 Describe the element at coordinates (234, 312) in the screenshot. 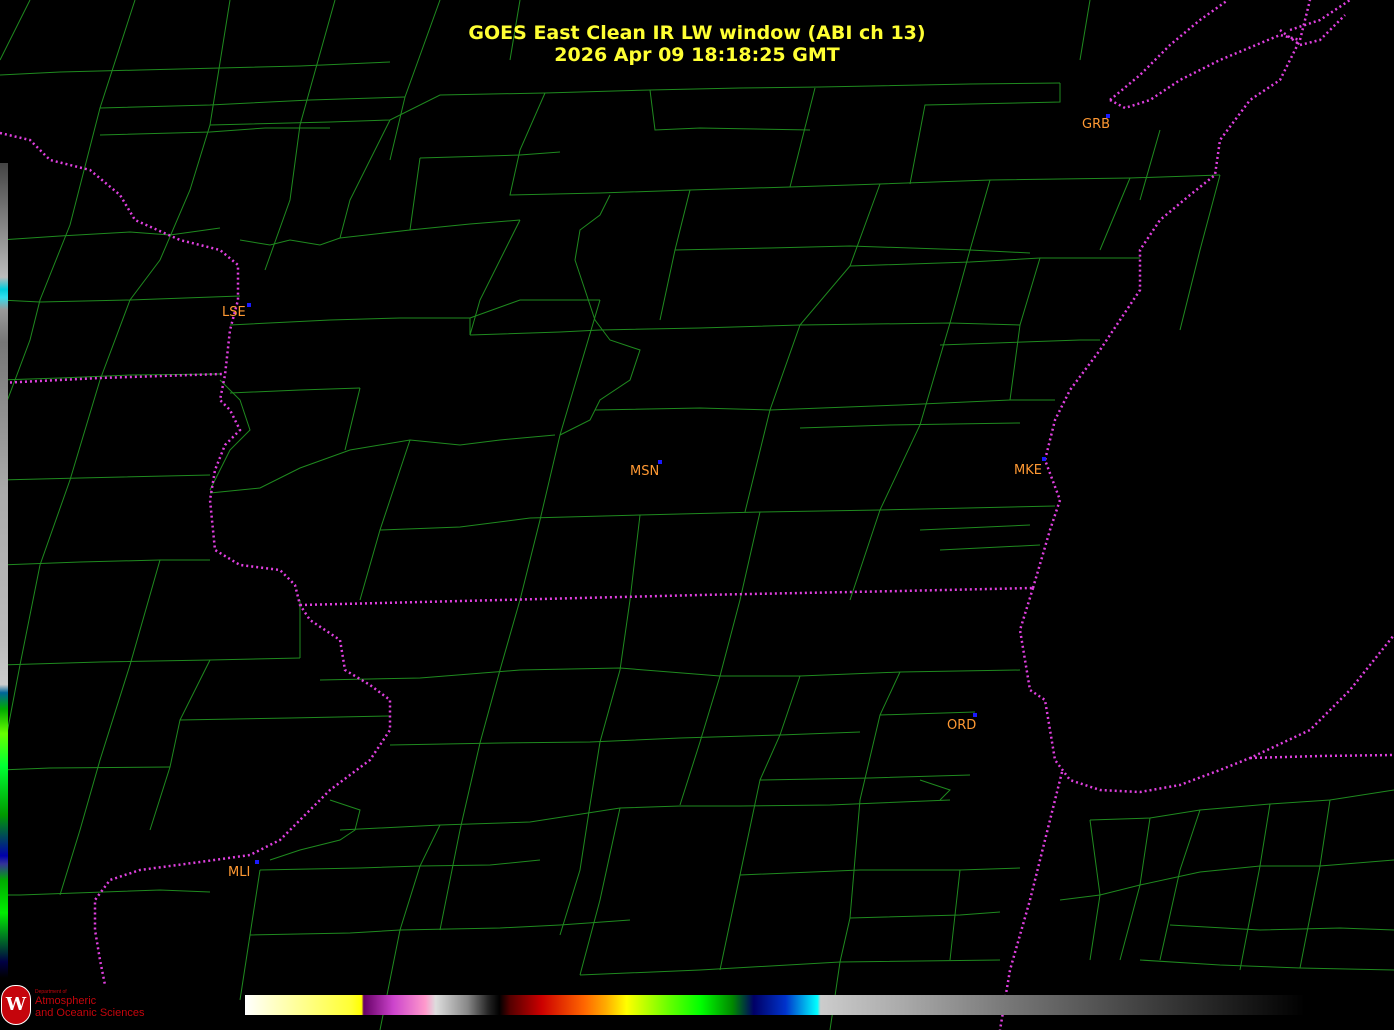

I see `city-label-lse: LSE` at that location.